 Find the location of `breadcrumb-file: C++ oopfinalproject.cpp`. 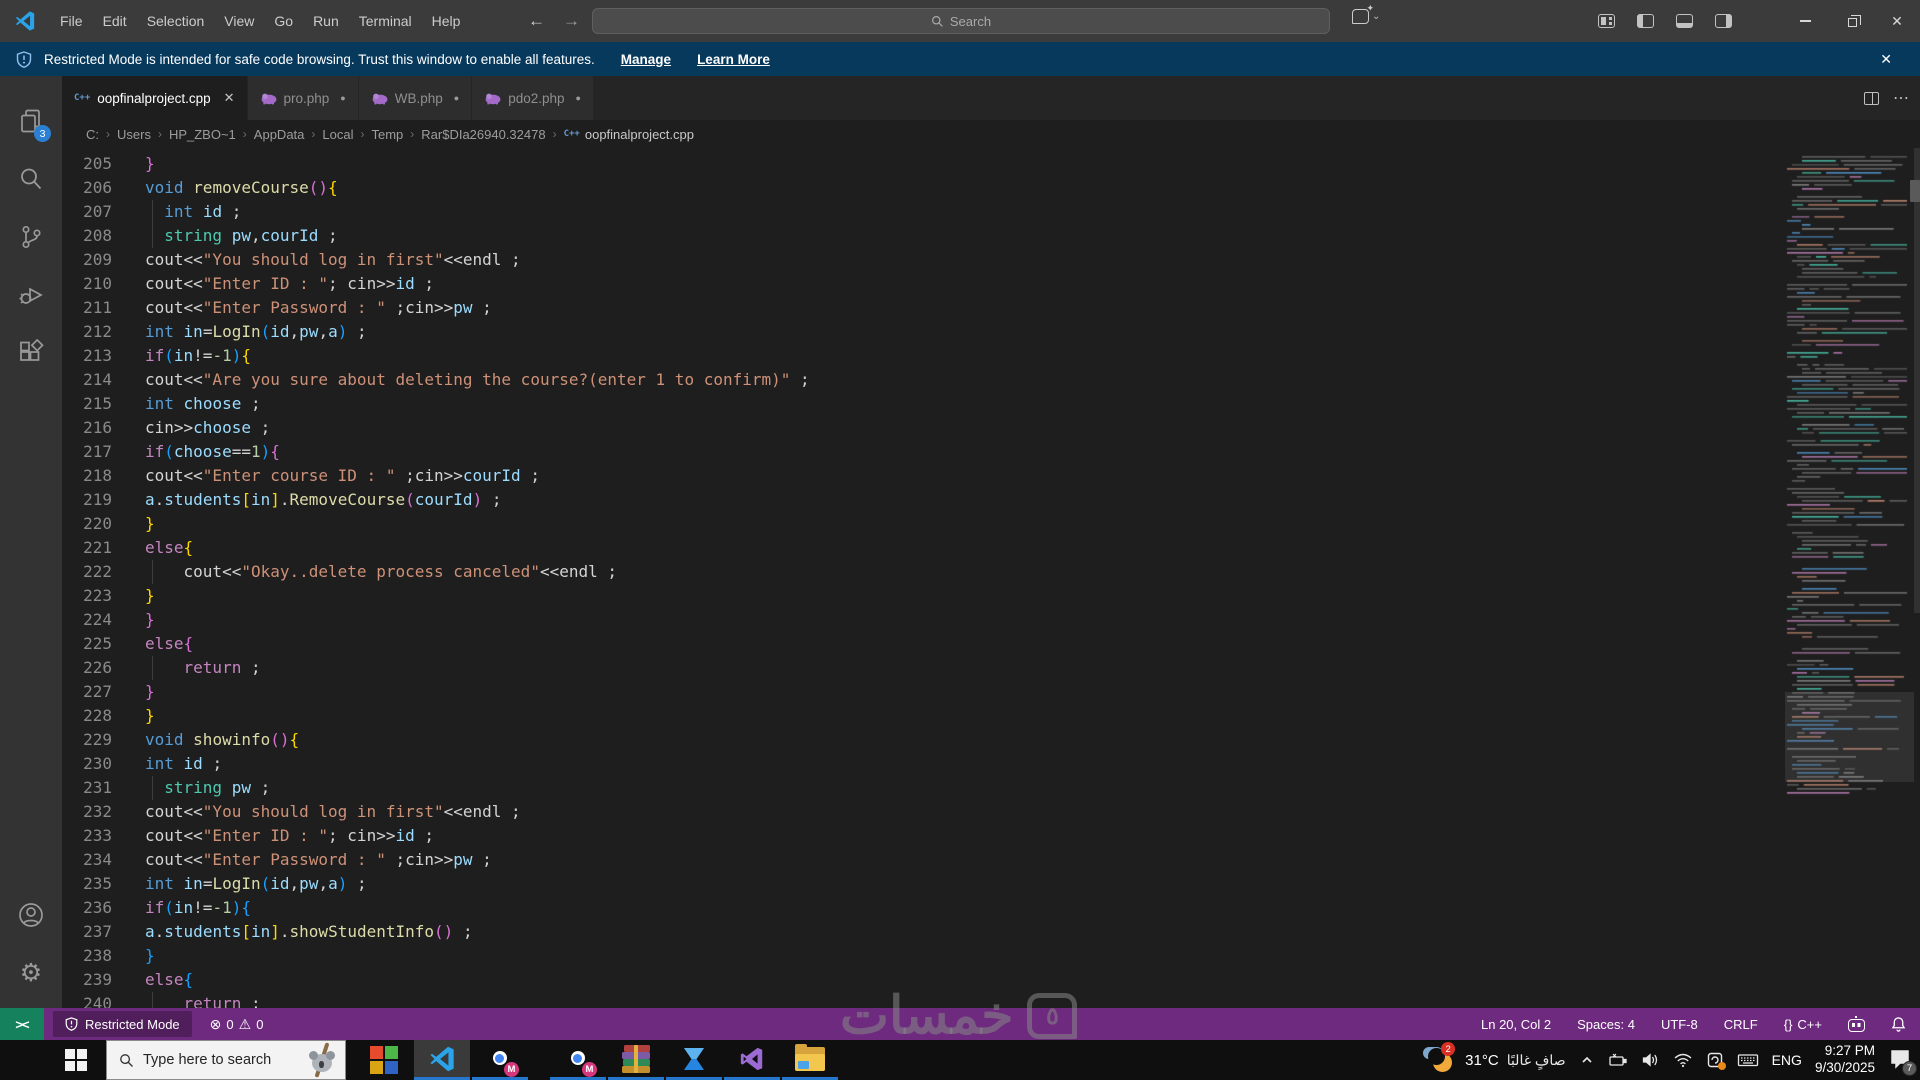

breadcrumb-file: C++ oopfinalproject.cpp is located at coordinates (629, 134).